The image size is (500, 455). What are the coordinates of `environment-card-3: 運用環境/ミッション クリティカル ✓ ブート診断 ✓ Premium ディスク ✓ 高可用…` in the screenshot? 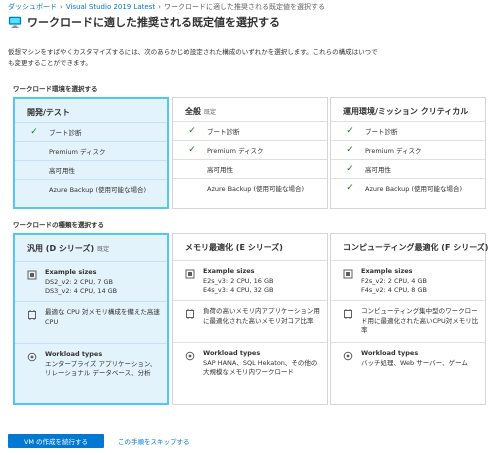 It's located at (408, 153).